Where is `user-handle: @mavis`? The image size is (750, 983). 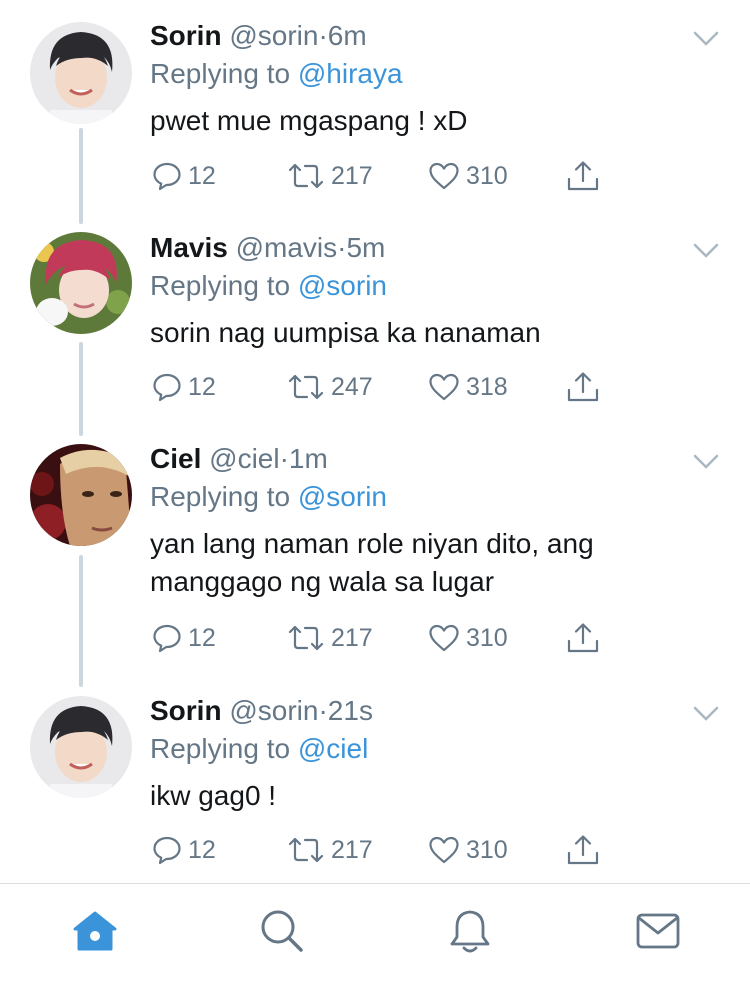 user-handle: @mavis is located at coordinates (287, 247).